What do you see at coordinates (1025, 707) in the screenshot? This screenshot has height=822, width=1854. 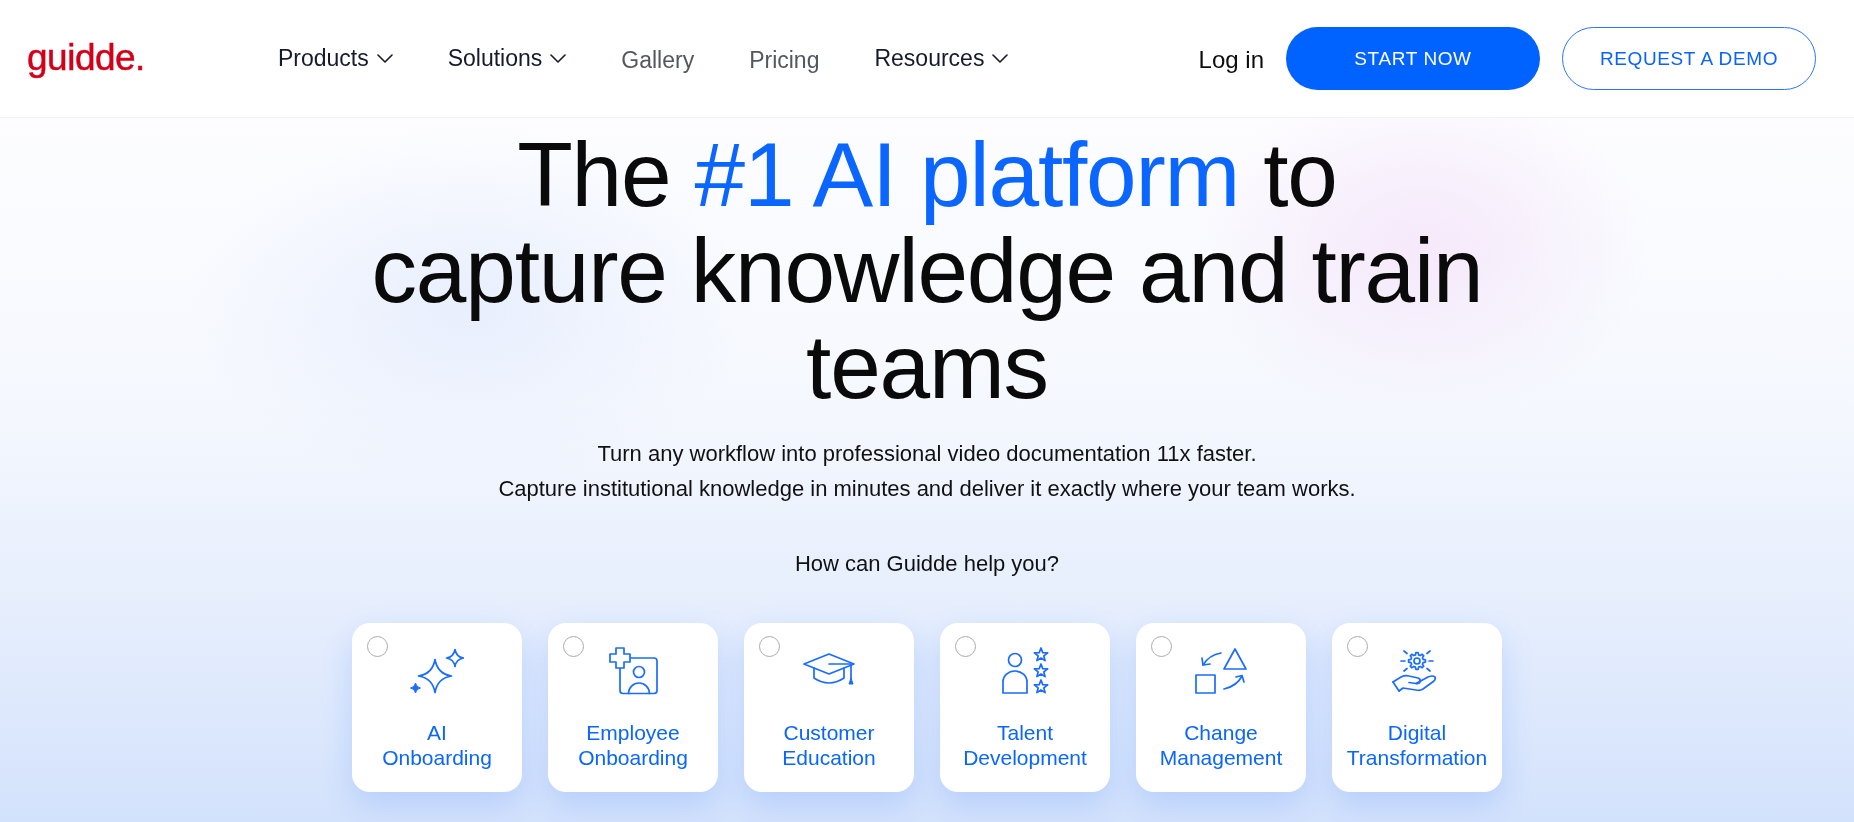 I see `option-card: Talent Development` at bounding box center [1025, 707].